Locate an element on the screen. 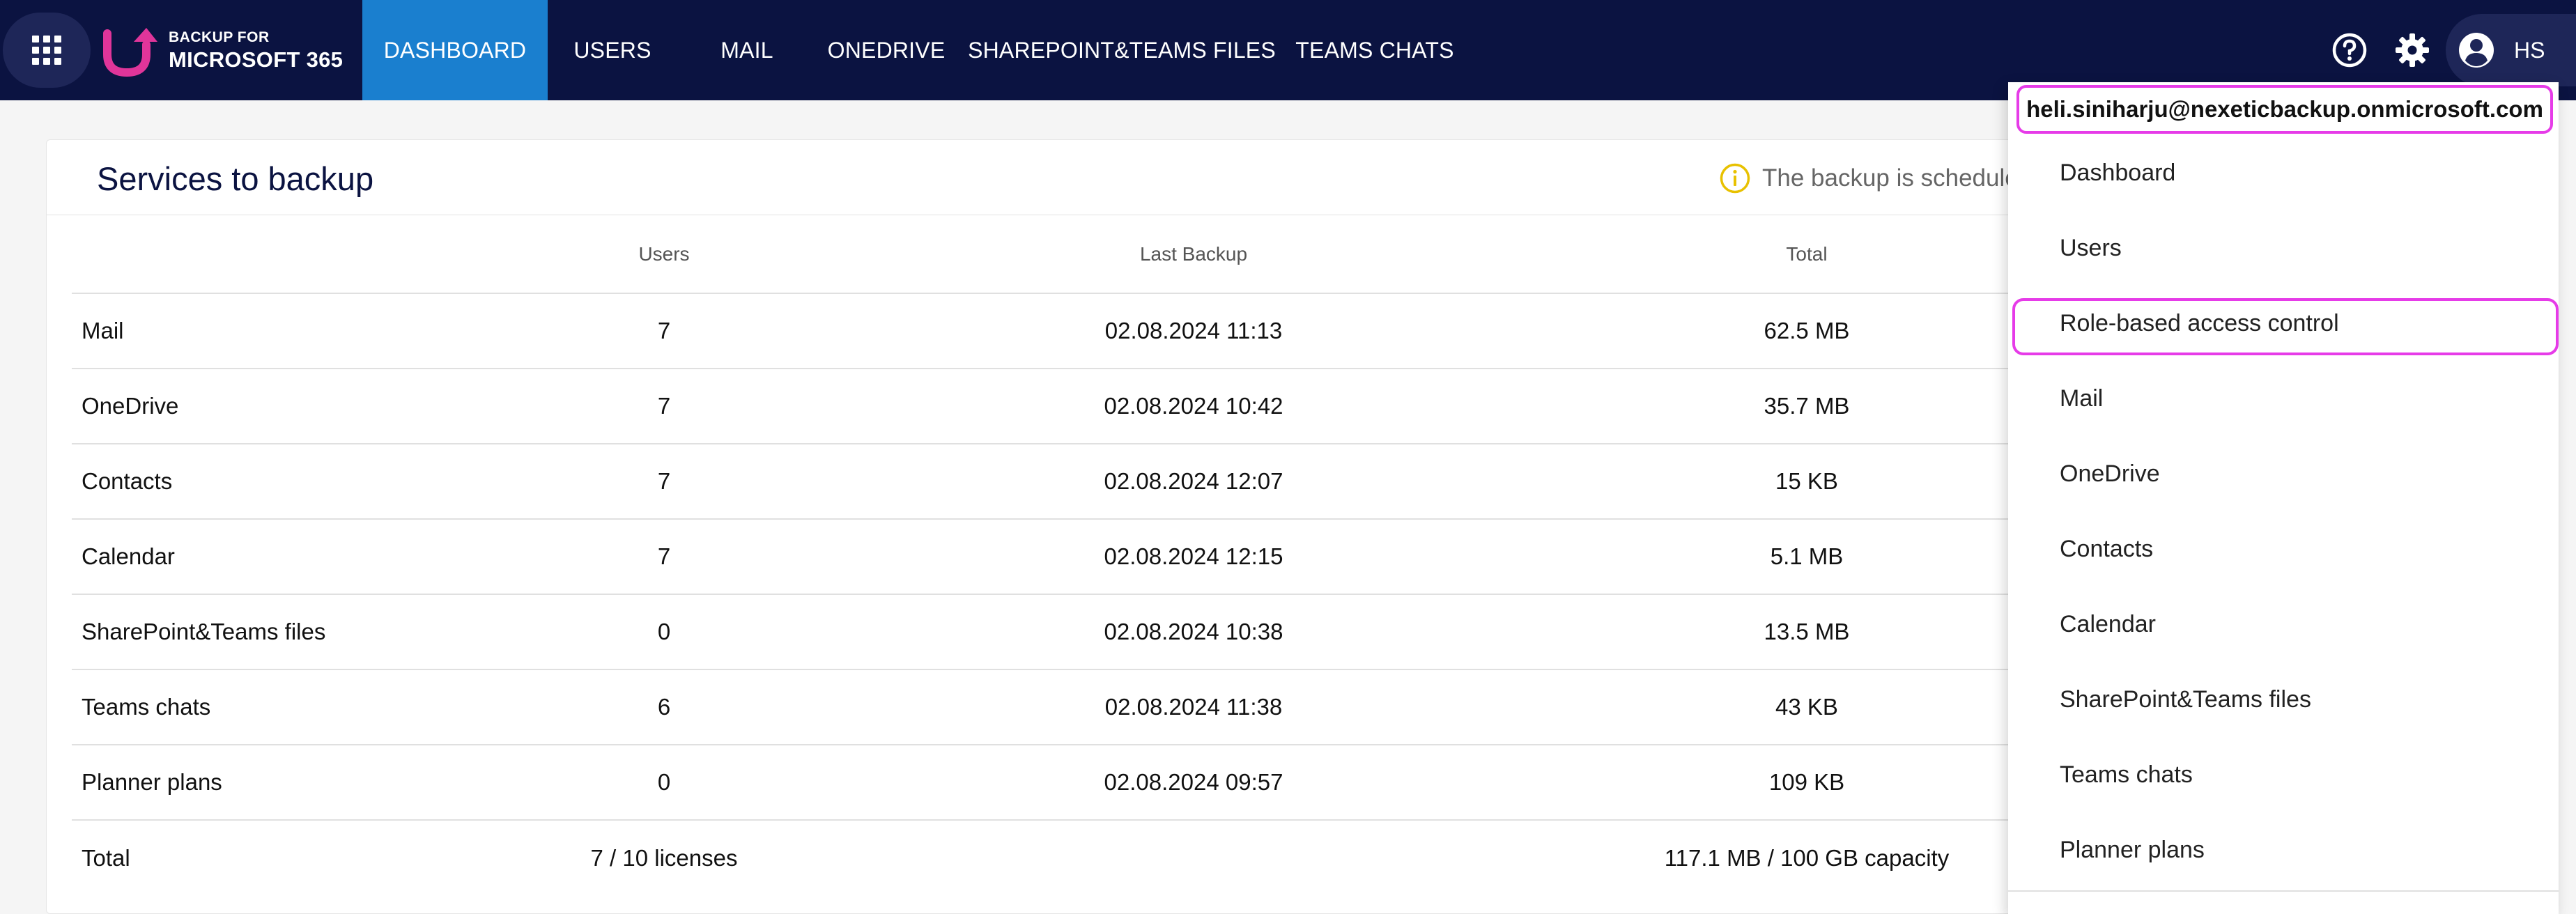 The width and height of the screenshot is (2576, 914). last-backup: 02.08.2024 09:57 is located at coordinates (1193, 782).